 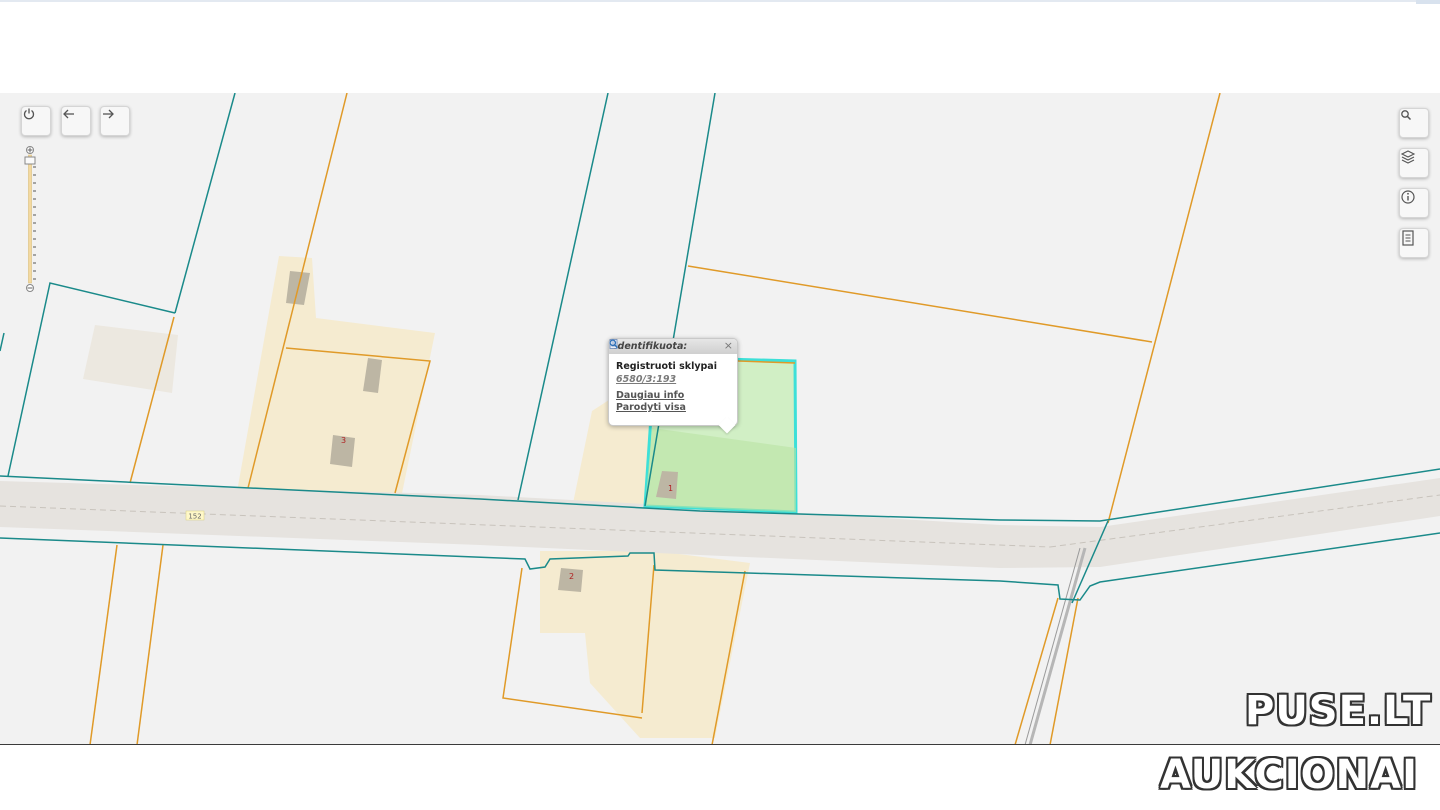 What do you see at coordinates (76, 121) in the screenshot?
I see `back-button` at bounding box center [76, 121].